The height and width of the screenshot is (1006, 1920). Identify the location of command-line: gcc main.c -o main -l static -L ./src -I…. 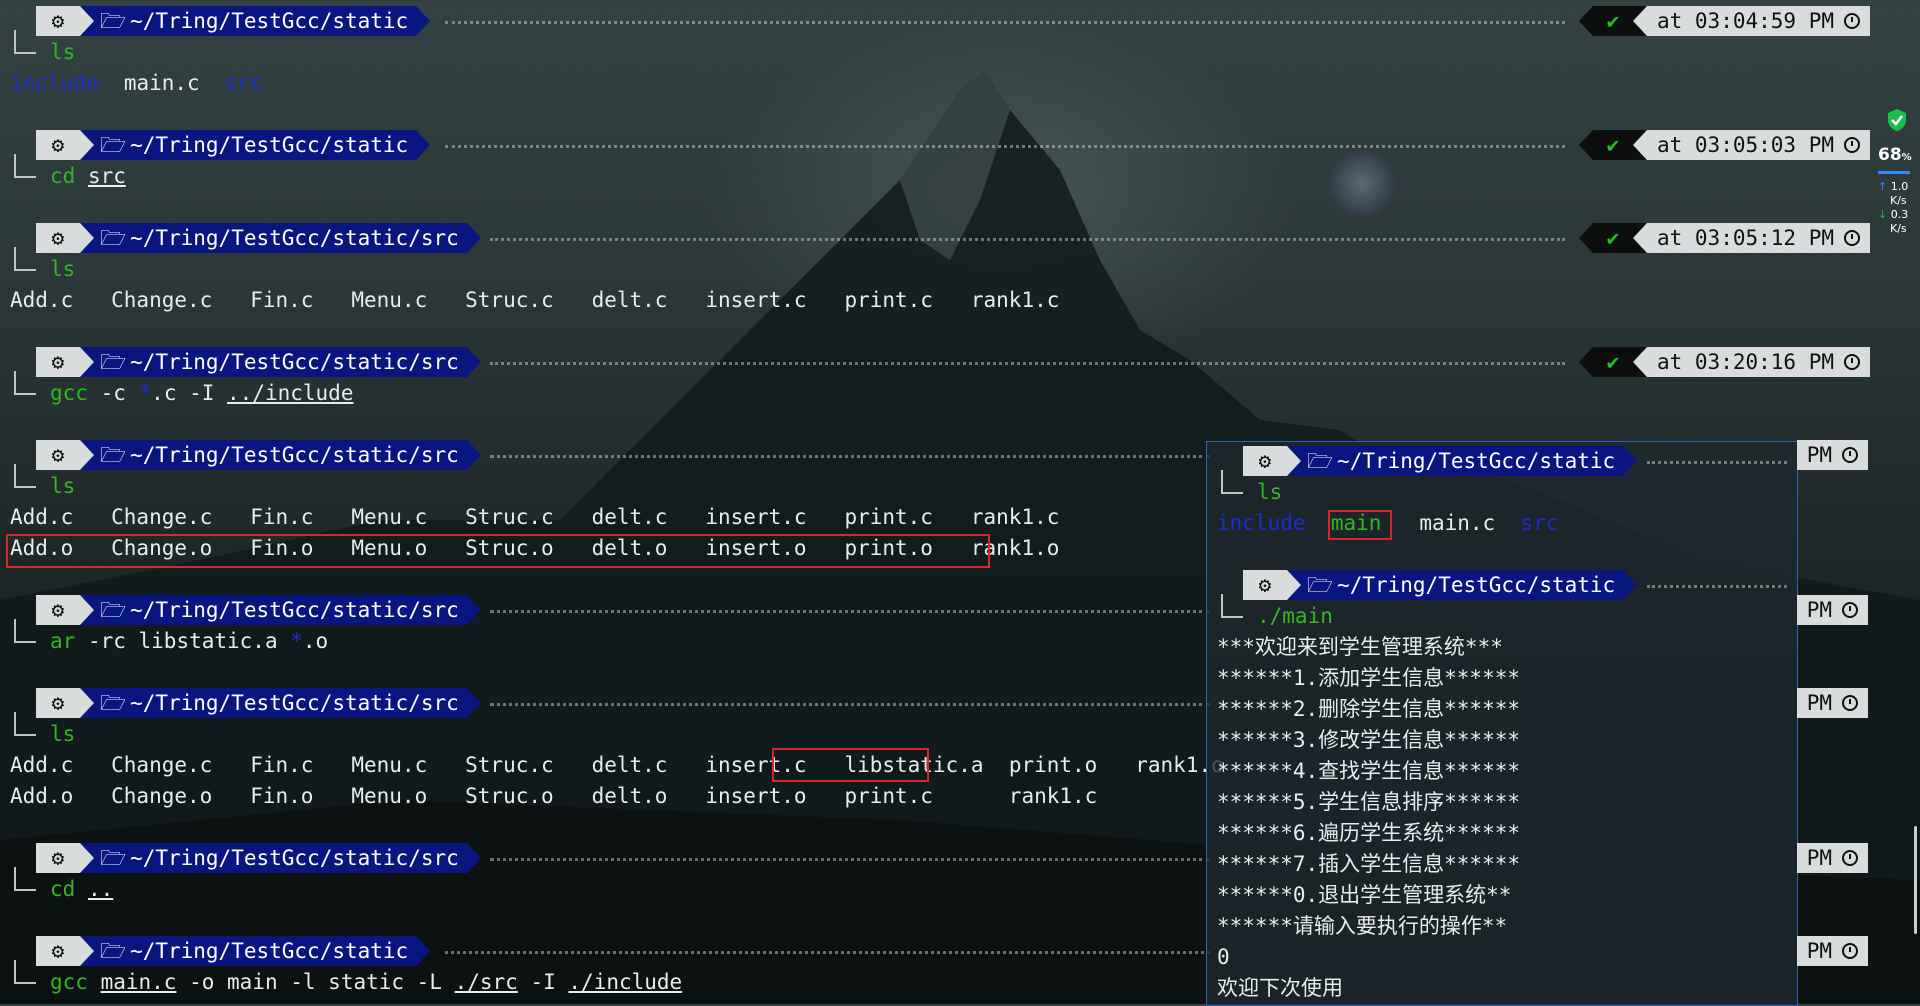
(366, 982).